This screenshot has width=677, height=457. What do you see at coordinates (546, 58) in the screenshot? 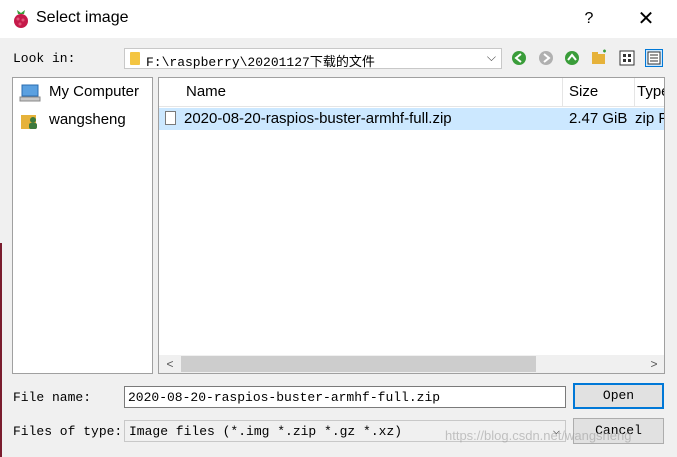
I see `forward-arrow-icon` at bounding box center [546, 58].